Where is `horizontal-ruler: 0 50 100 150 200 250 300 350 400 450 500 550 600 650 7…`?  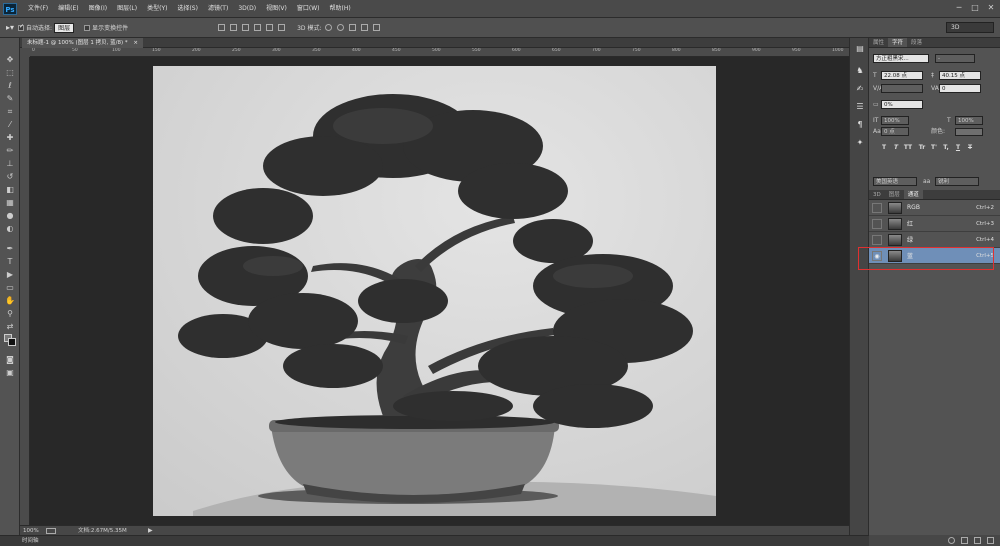
horizontal-ruler: 0 50 100 150 200 250 300 350 400 450 500 550 600 650 7… is located at coordinates (439, 52).